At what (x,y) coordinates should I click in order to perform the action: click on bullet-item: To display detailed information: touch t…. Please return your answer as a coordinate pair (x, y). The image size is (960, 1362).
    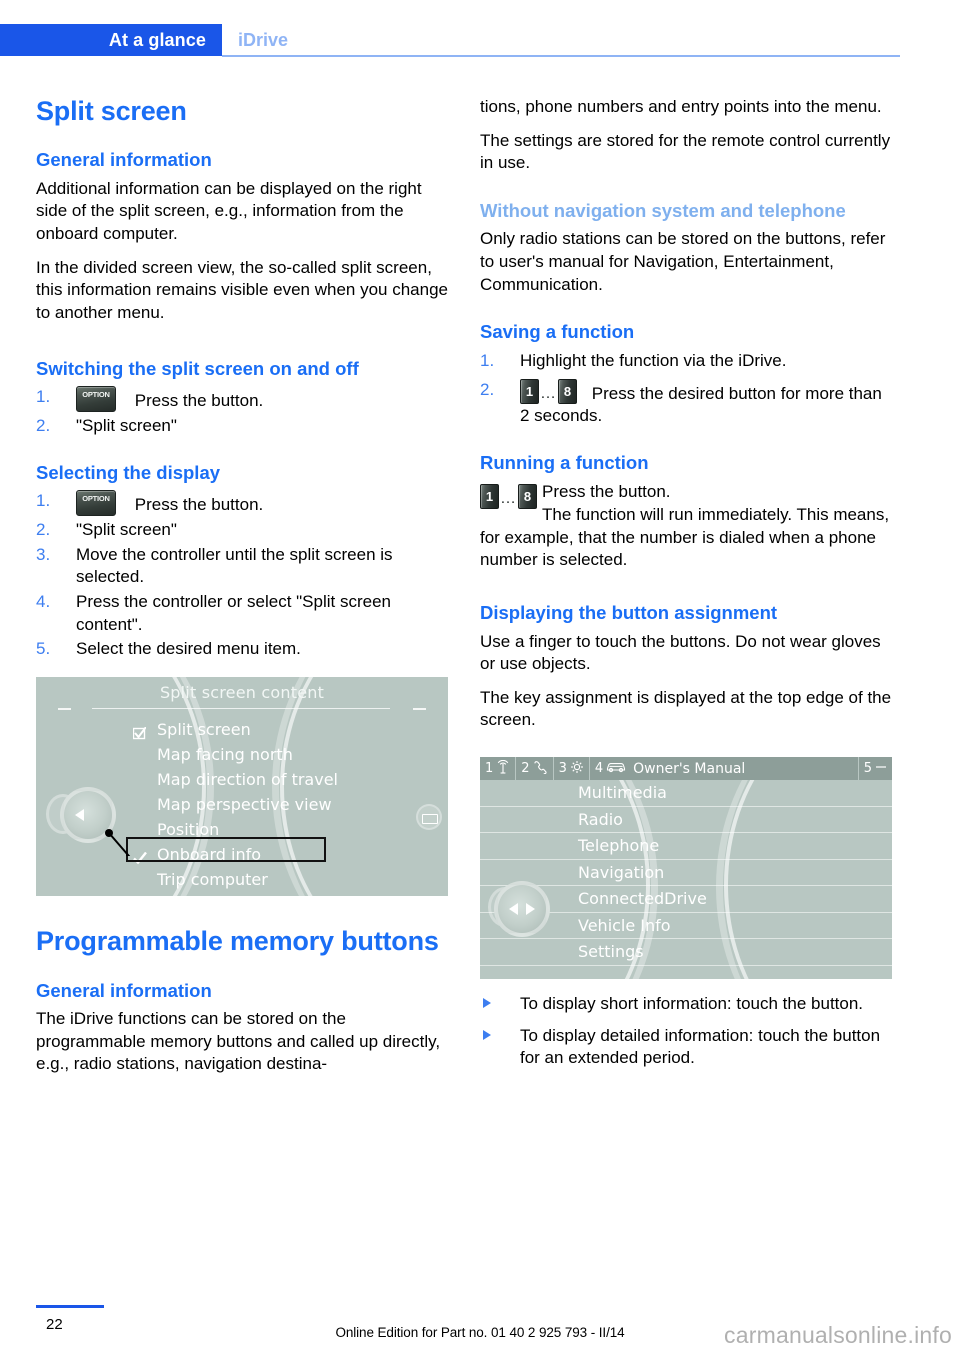
    Looking at the image, I should click on (686, 1047).